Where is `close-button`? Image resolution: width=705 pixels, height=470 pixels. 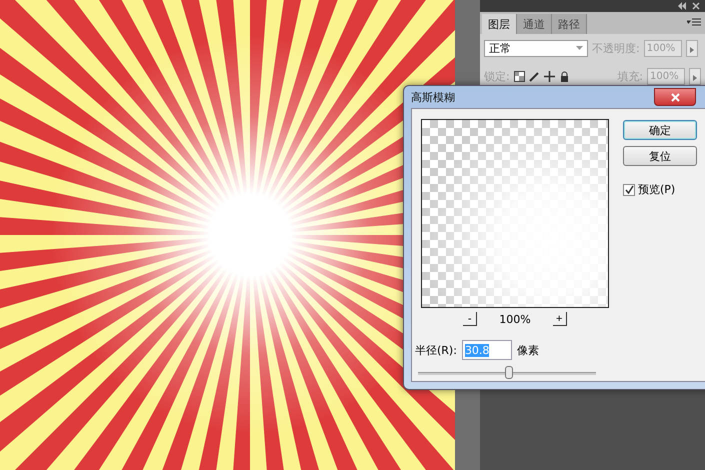
close-button is located at coordinates (675, 97).